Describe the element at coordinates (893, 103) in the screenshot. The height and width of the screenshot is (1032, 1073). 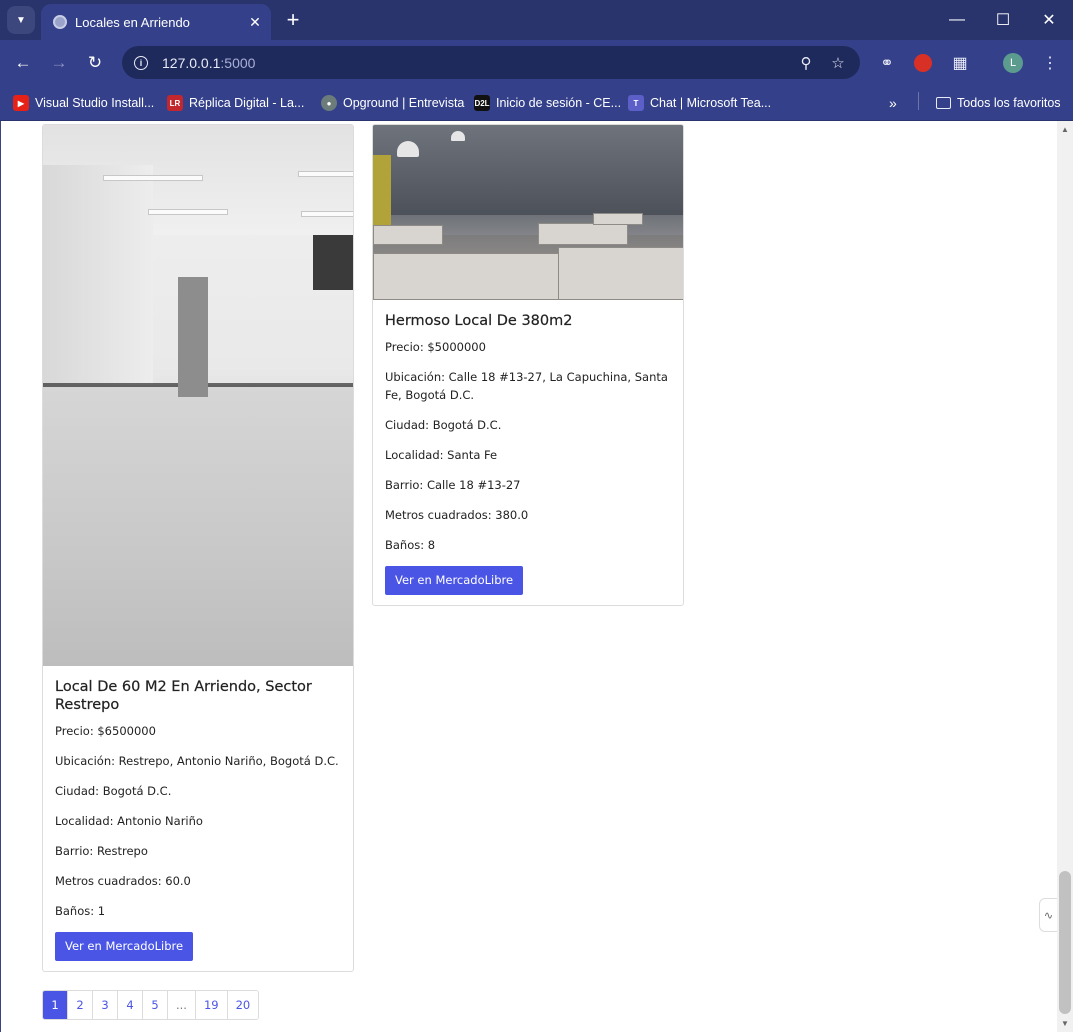
I see `more-bookmarks-icon: »` at that location.